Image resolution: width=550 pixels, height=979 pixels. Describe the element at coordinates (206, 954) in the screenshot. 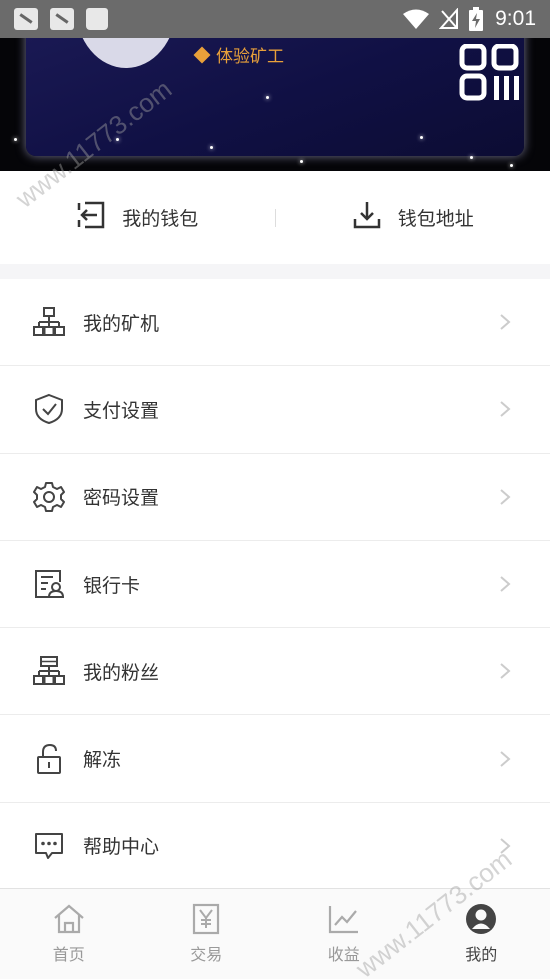

I see `tab-label: 交易` at that location.